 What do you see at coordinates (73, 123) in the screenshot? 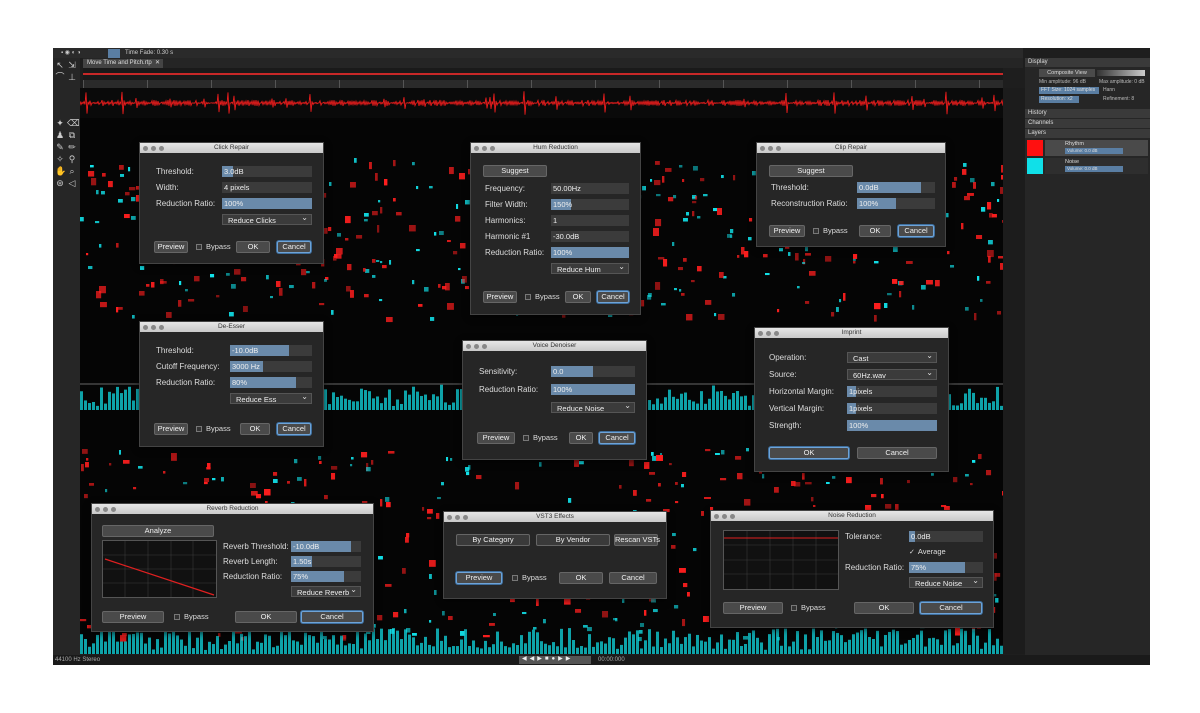
I see `eraser-icon: ⌫` at bounding box center [73, 123].